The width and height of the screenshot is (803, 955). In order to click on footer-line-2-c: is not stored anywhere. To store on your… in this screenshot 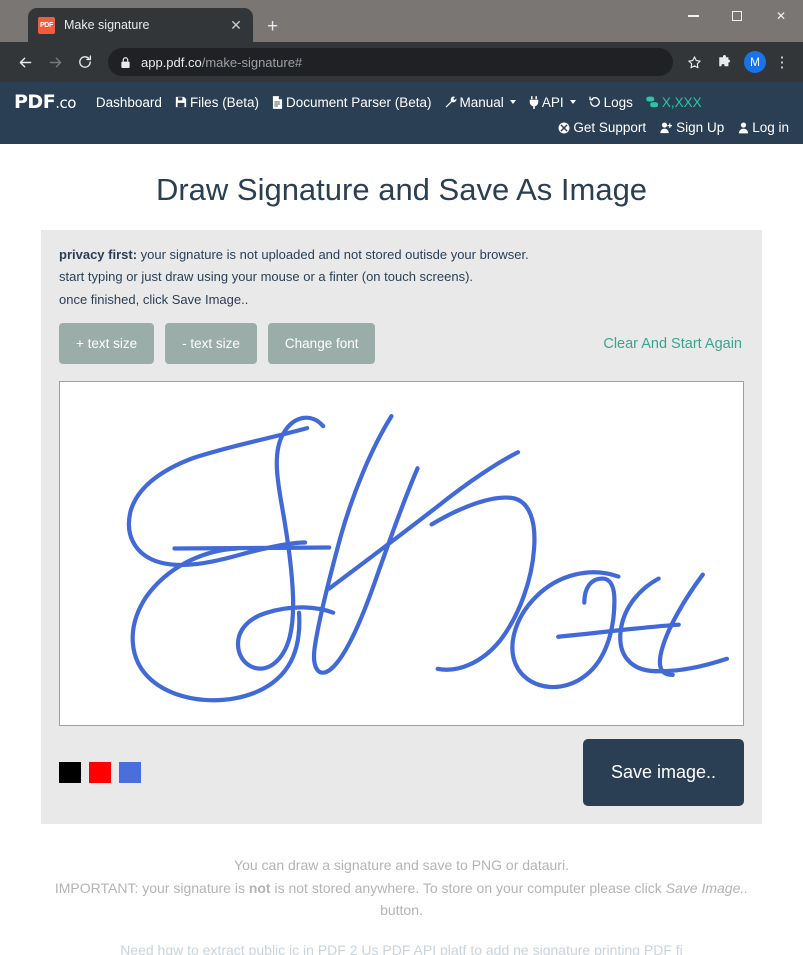, I will do `click(468, 887)`.